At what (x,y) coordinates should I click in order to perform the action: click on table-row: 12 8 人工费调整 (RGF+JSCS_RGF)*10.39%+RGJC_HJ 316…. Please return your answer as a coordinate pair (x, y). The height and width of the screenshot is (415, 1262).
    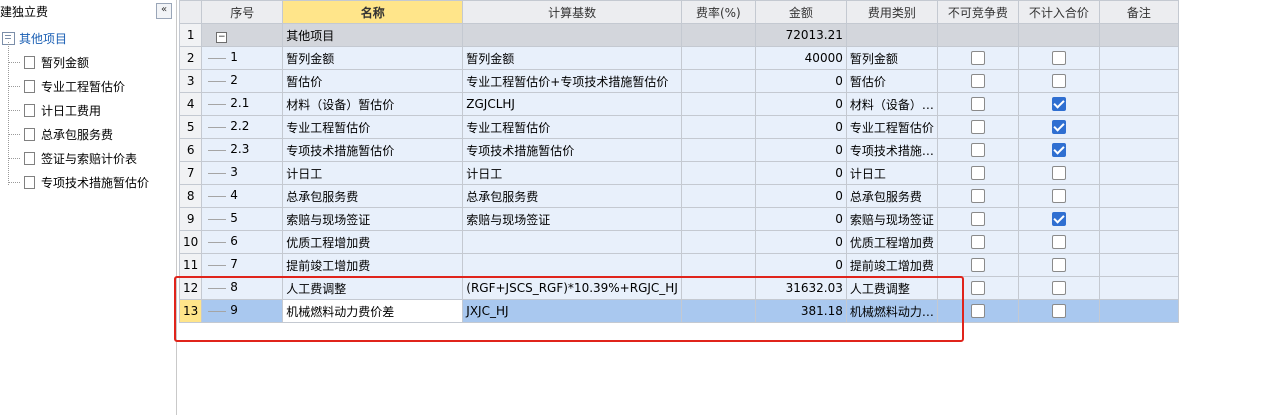
    Looking at the image, I should click on (678, 288).